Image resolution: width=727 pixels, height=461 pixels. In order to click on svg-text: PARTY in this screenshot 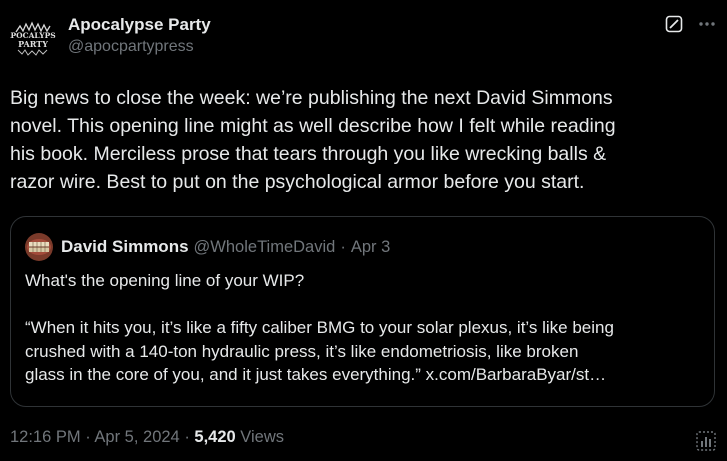, I will do `click(33, 44)`.